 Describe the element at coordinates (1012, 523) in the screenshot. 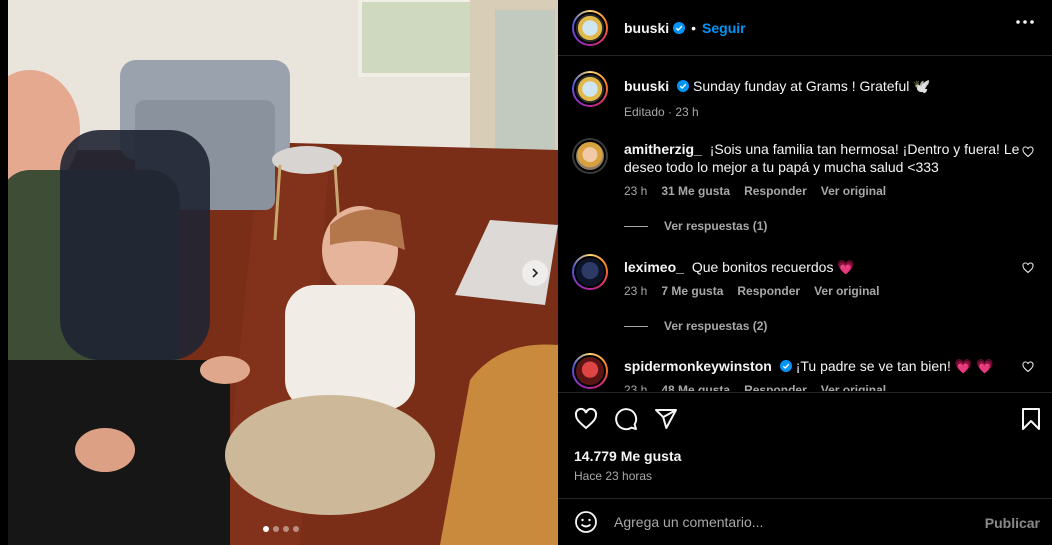

I see `publish-button: Publicar` at that location.